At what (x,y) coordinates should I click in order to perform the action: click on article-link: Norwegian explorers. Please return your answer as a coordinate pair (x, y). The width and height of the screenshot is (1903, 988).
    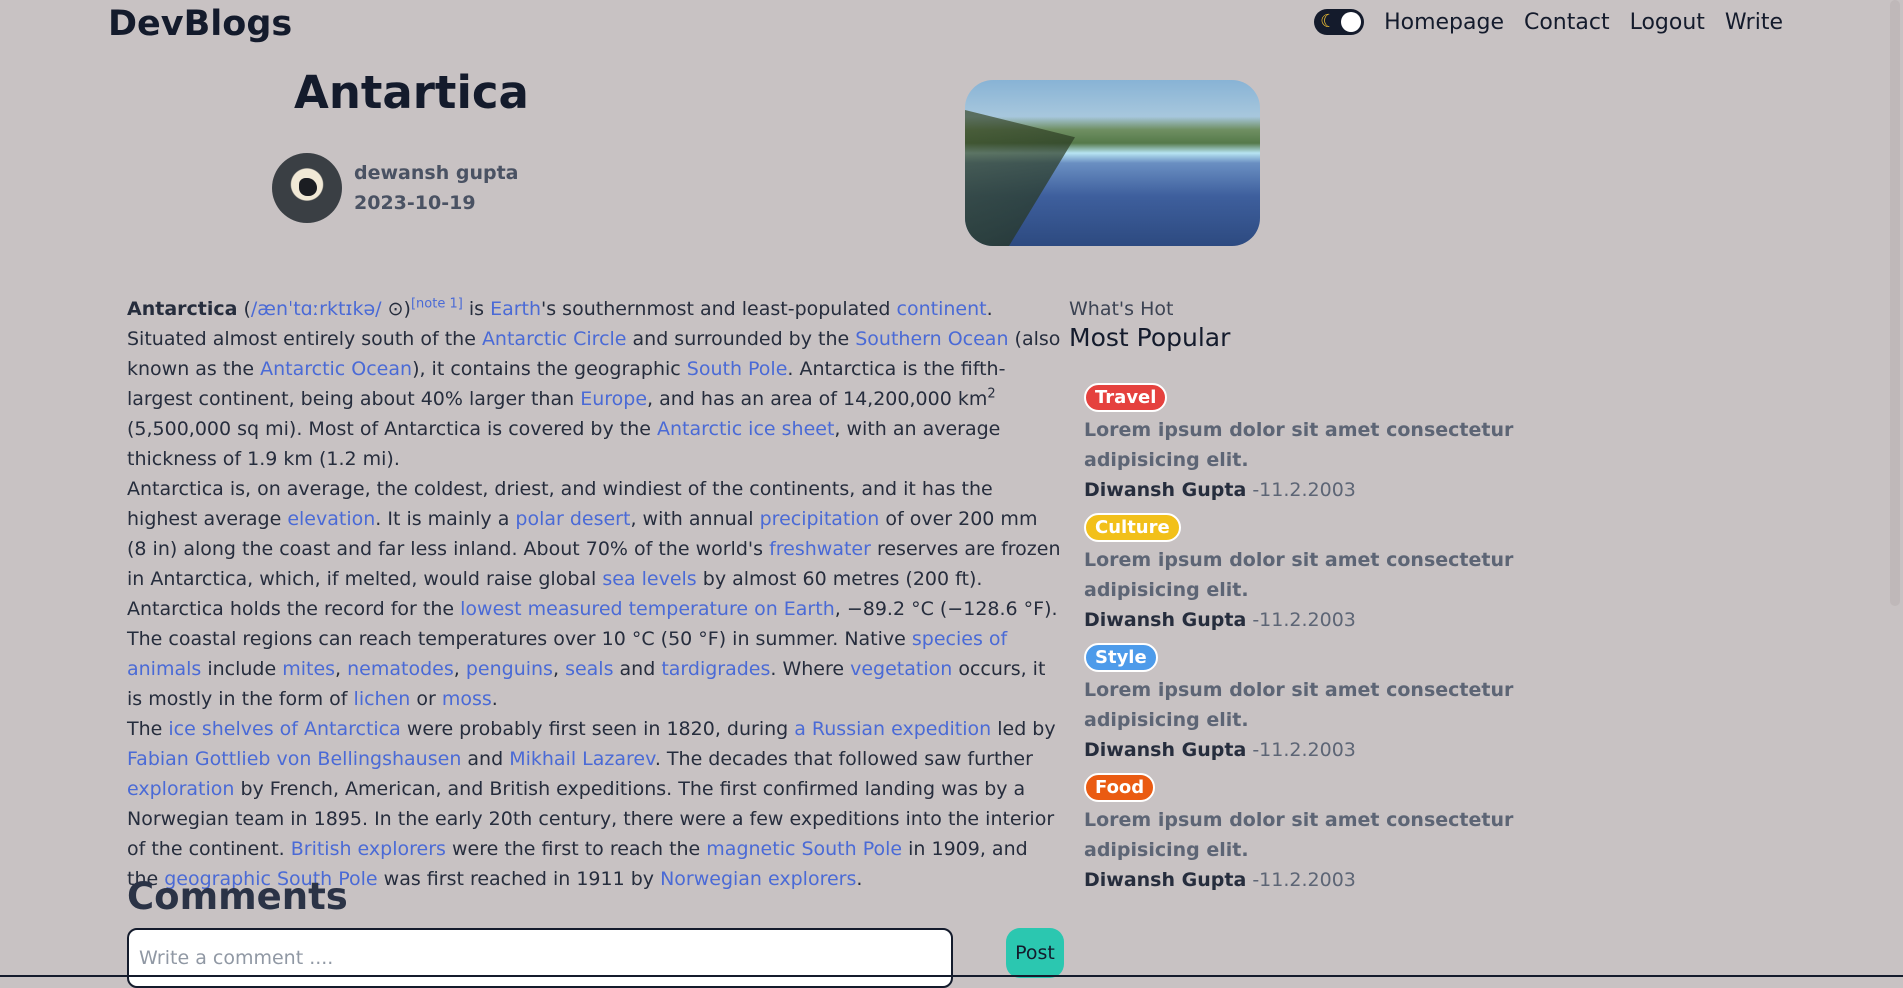
    Looking at the image, I should click on (758, 879).